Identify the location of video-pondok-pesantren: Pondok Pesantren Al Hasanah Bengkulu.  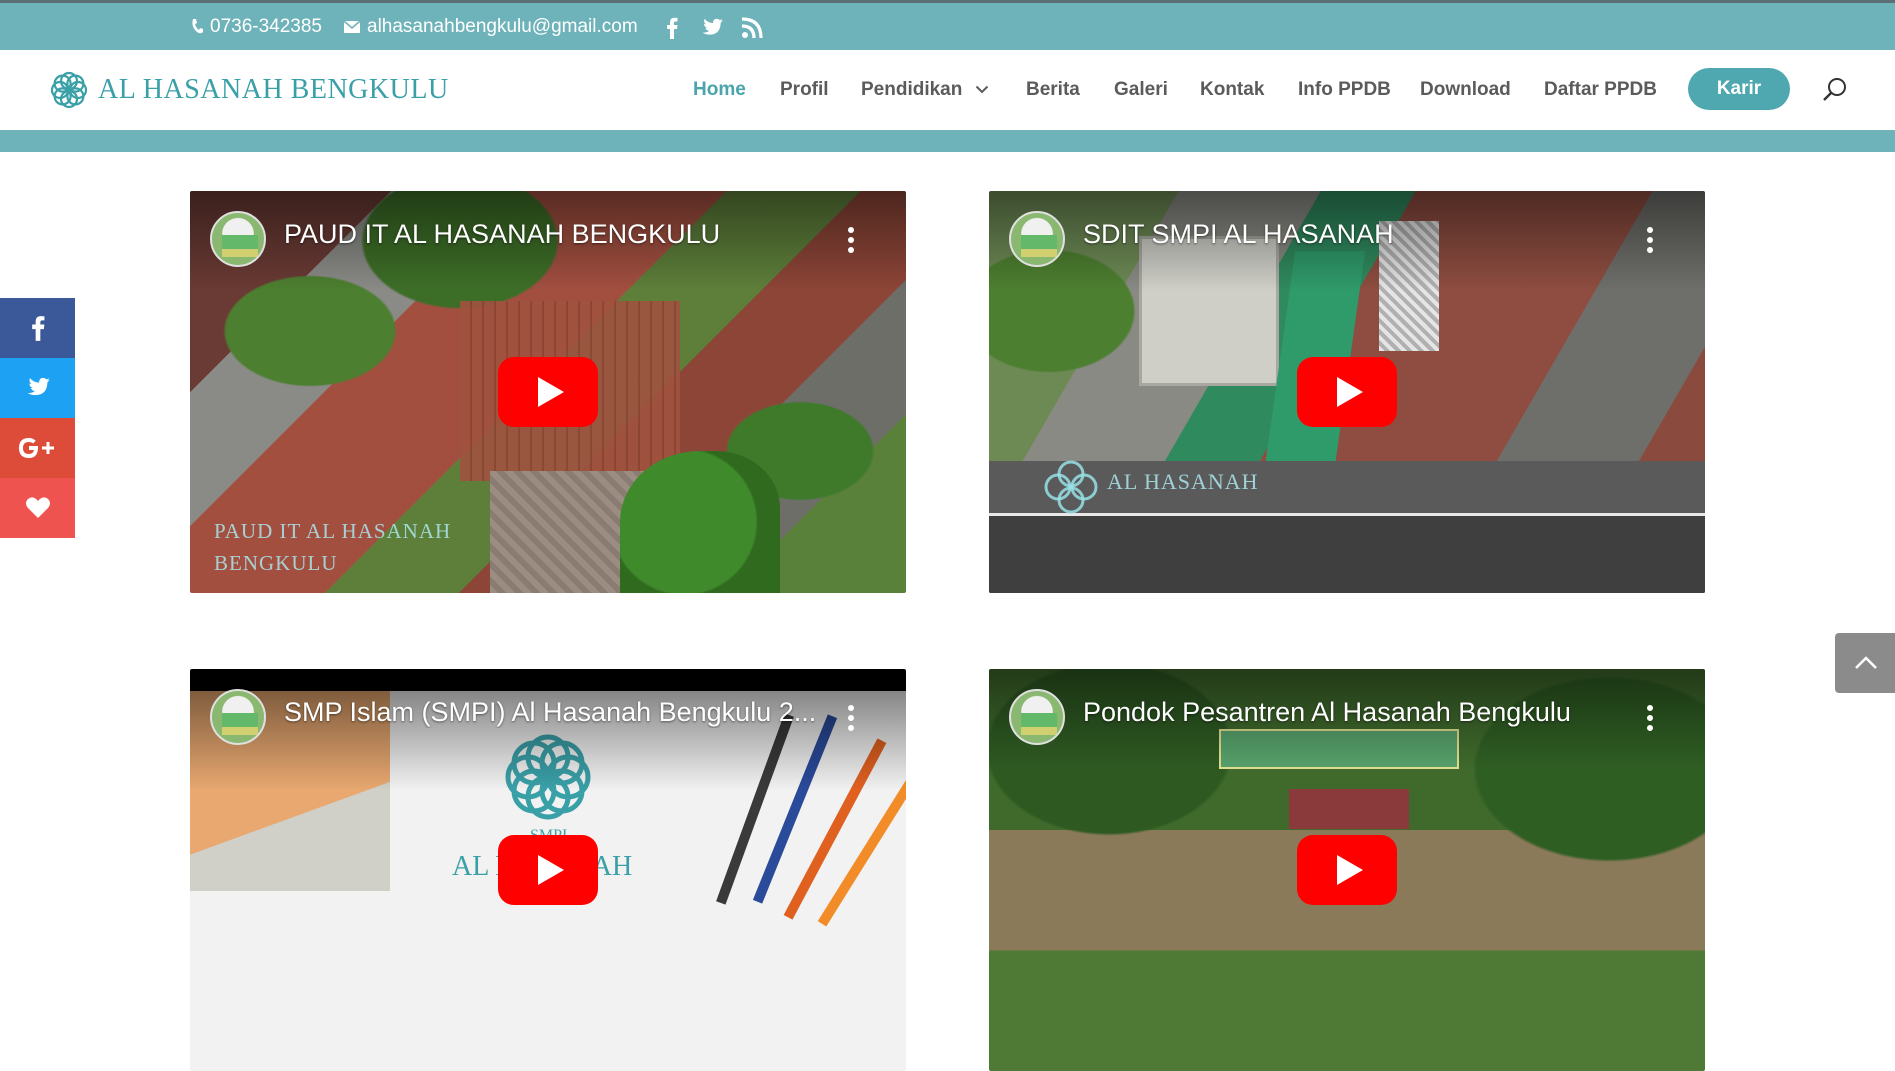
(1347, 870).